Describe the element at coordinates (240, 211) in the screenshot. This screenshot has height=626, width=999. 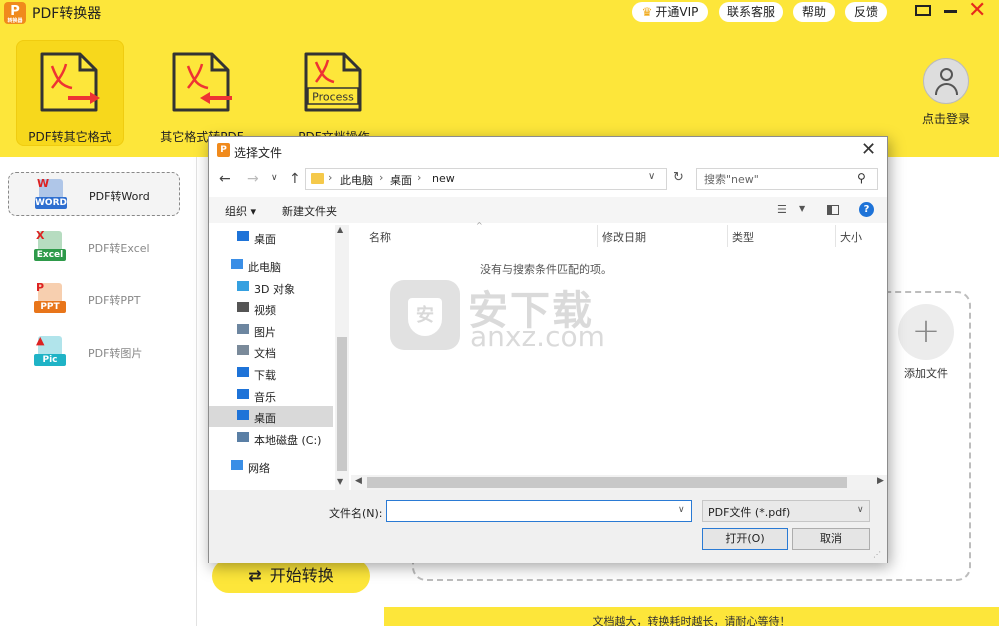
I see `organize-button: 组织 ▾` at that location.